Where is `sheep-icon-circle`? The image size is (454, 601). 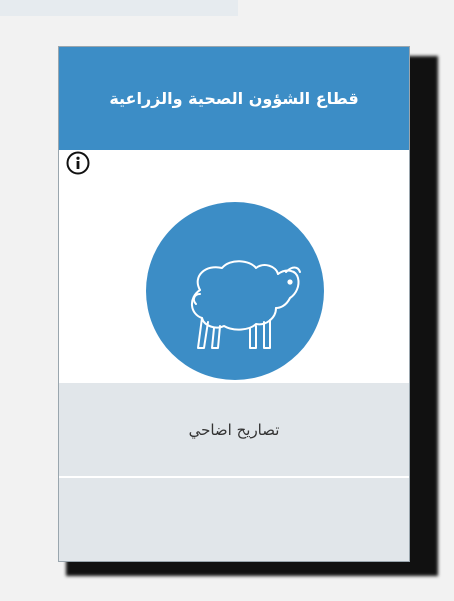 sheep-icon-circle is located at coordinates (235, 291).